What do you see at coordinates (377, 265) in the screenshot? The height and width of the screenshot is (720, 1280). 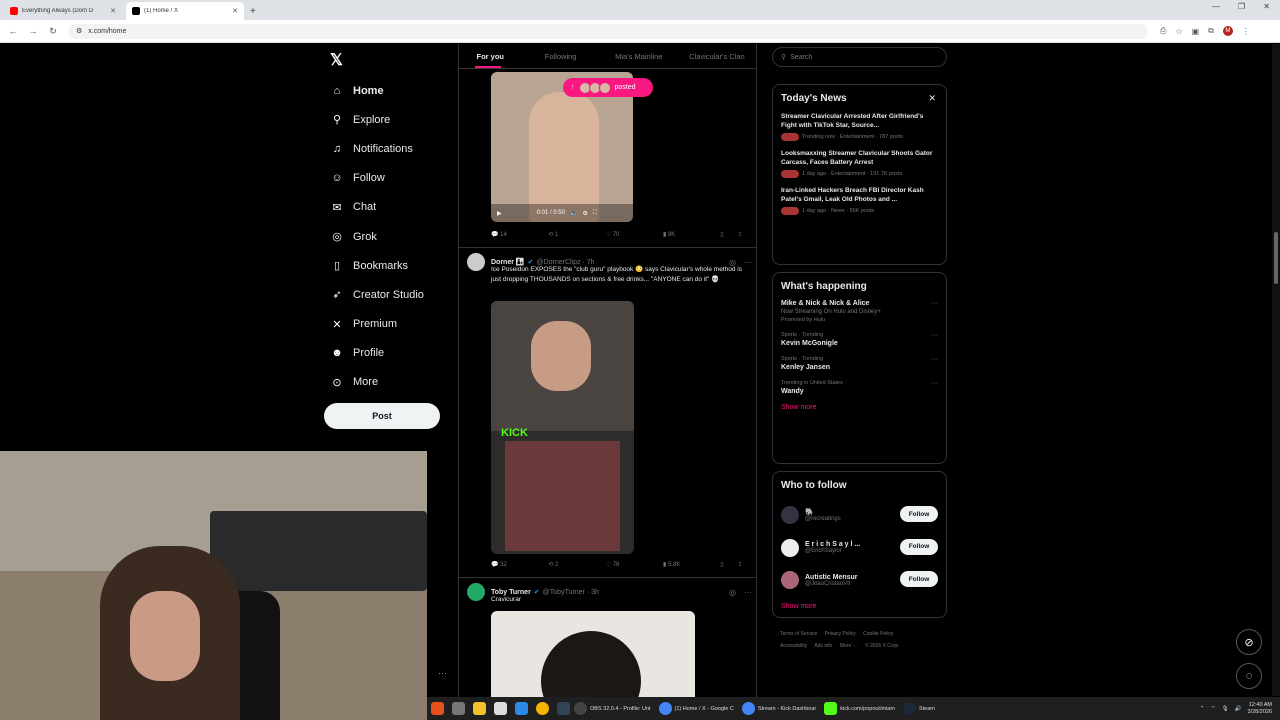 I see `nav-bookmarks: ▯ Bookmarks` at bounding box center [377, 265].